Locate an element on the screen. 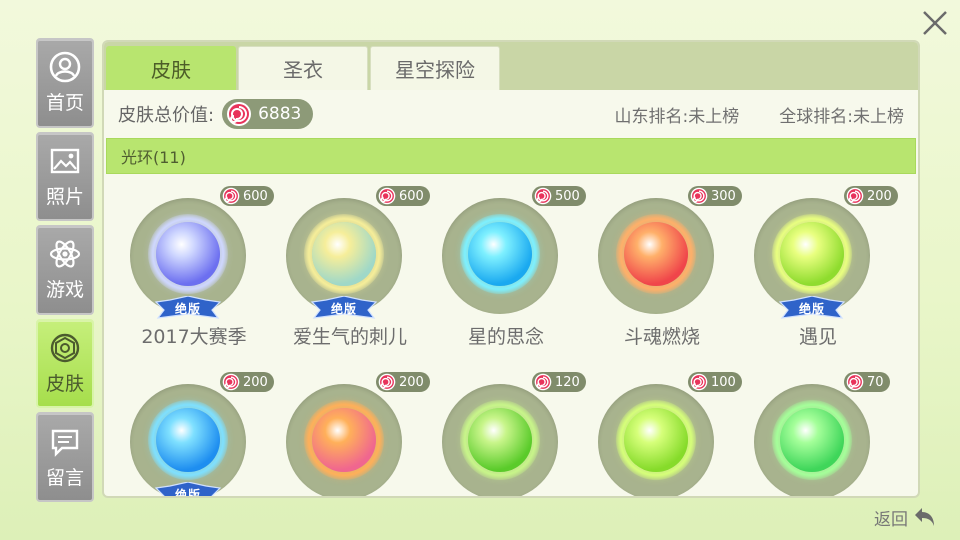 The height and width of the screenshot is (540, 960). close-icon is located at coordinates (935, 23).